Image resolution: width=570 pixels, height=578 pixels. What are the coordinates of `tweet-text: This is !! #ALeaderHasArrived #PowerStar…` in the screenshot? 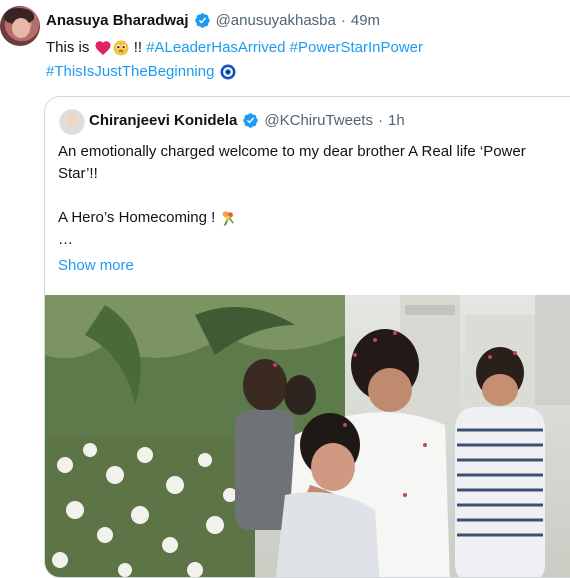 It's located at (306, 60).